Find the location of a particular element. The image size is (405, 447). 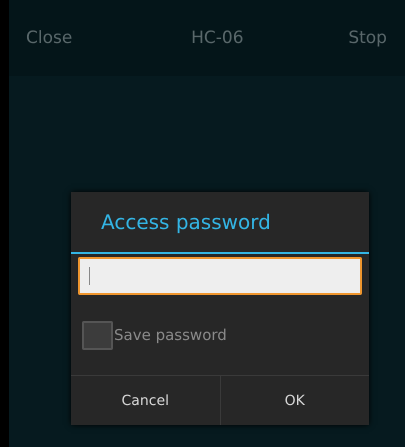

save-password-label: Save password is located at coordinates (170, 335).